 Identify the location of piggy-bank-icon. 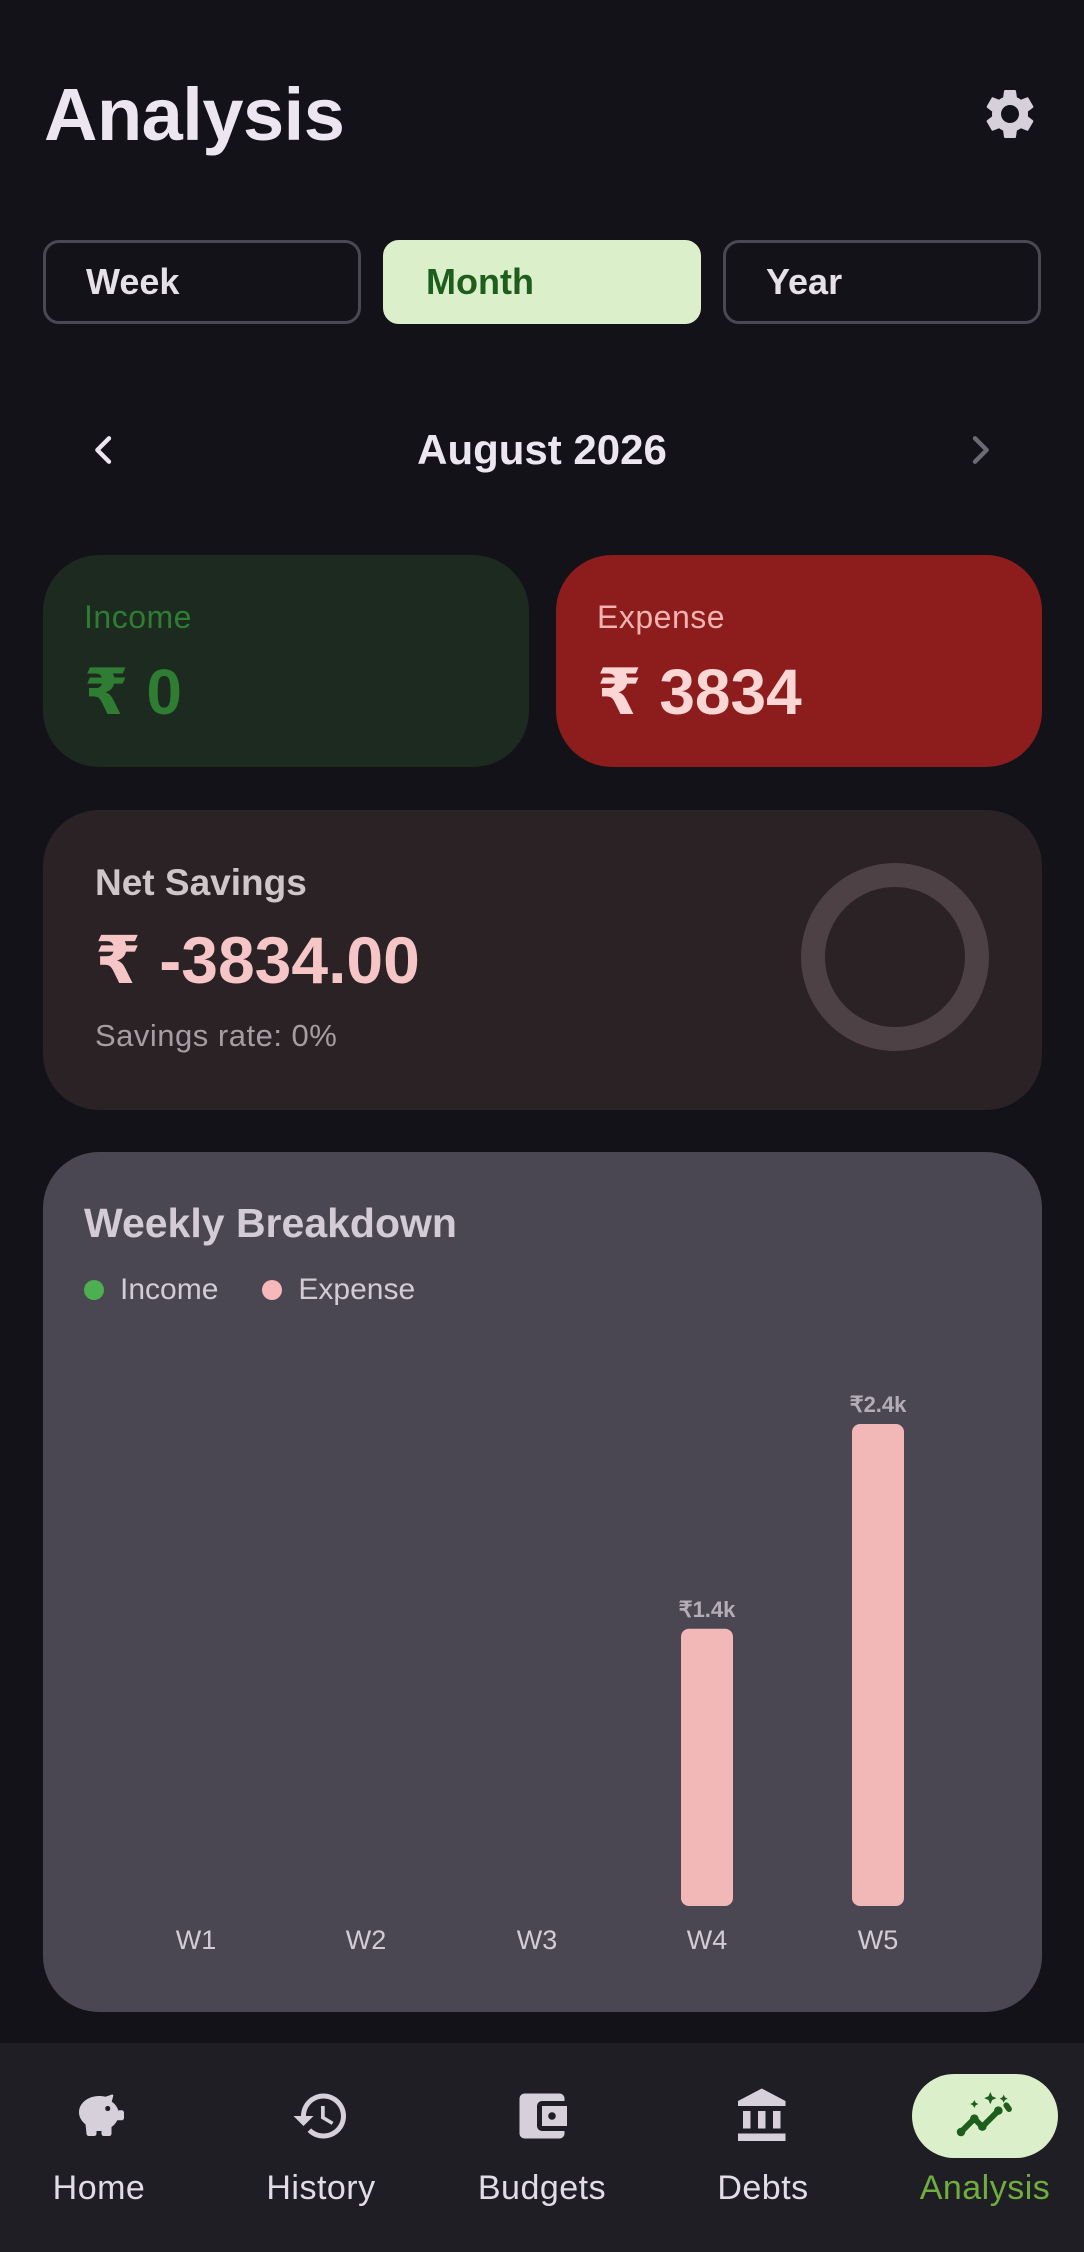
(101, 2115).